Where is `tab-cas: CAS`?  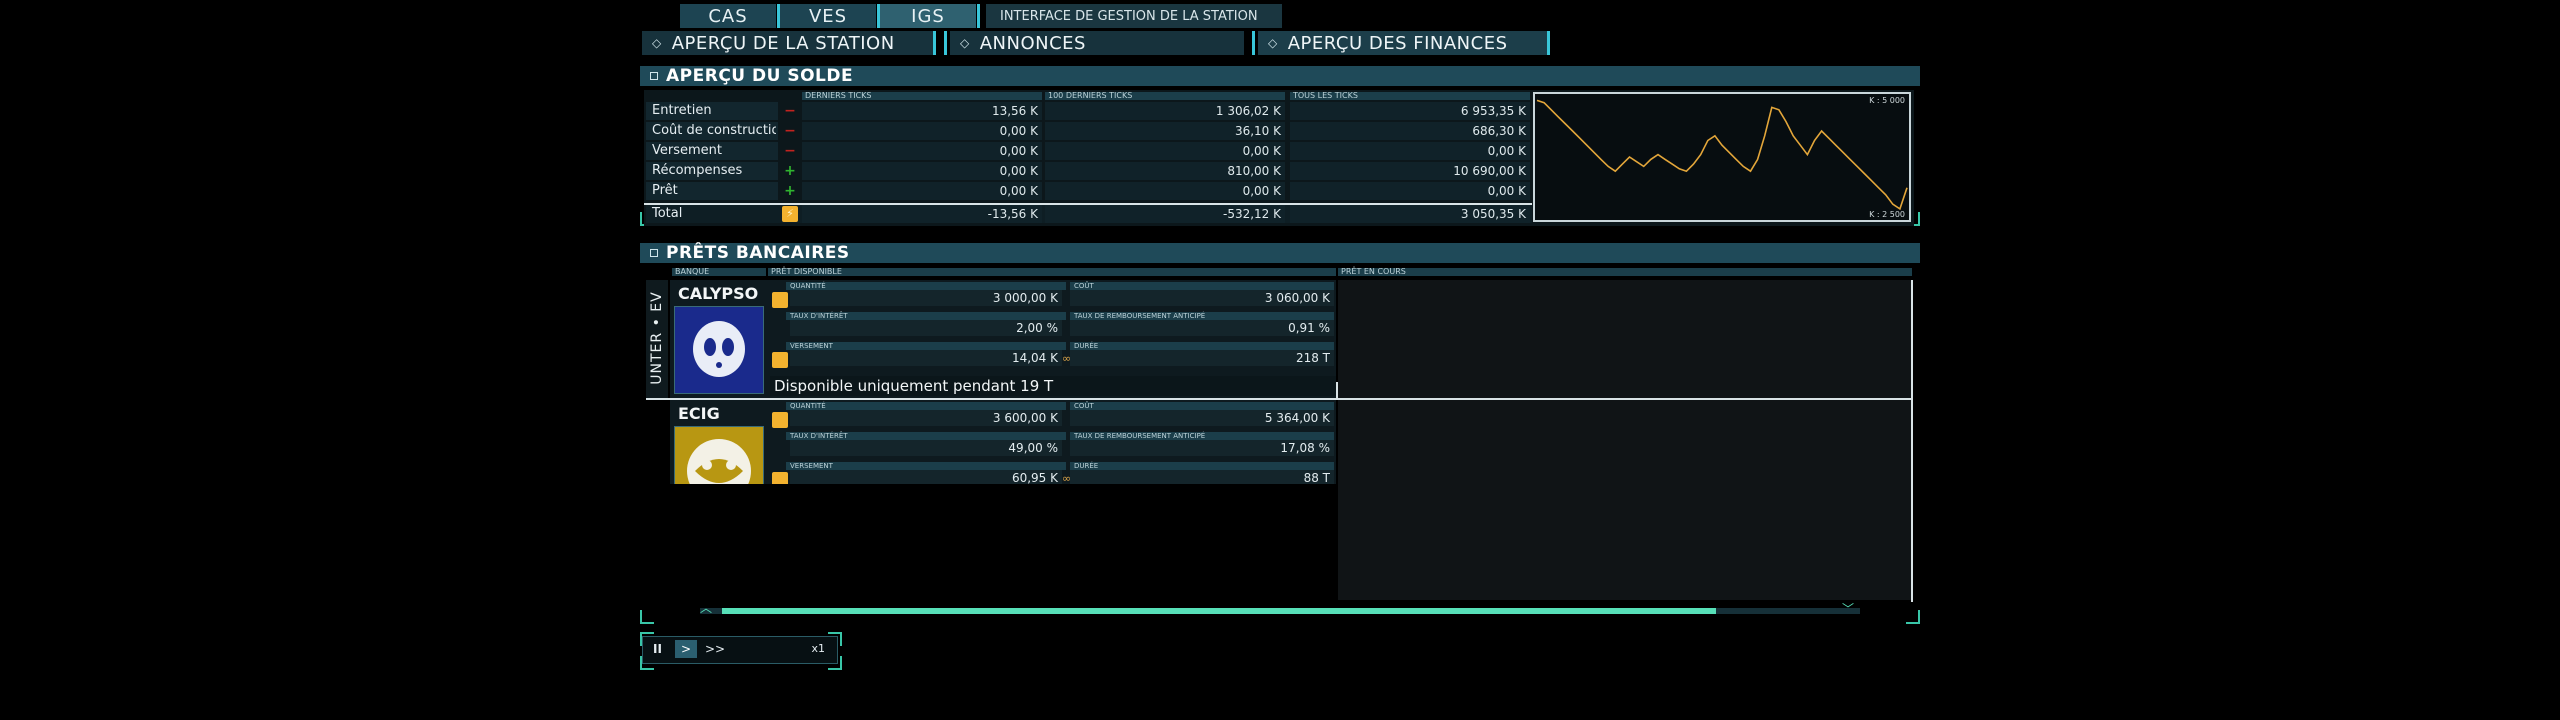
tab-cas: CAS is located at coordinates (730, 16).